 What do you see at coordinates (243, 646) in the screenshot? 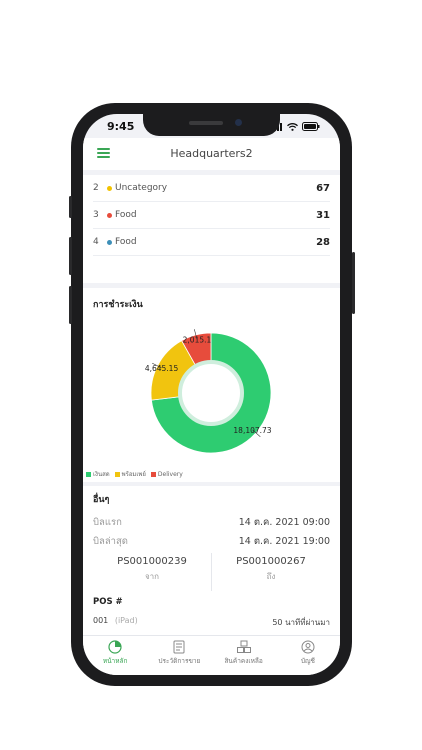
I see `boxes-icon` at bounding box center [243, 646].